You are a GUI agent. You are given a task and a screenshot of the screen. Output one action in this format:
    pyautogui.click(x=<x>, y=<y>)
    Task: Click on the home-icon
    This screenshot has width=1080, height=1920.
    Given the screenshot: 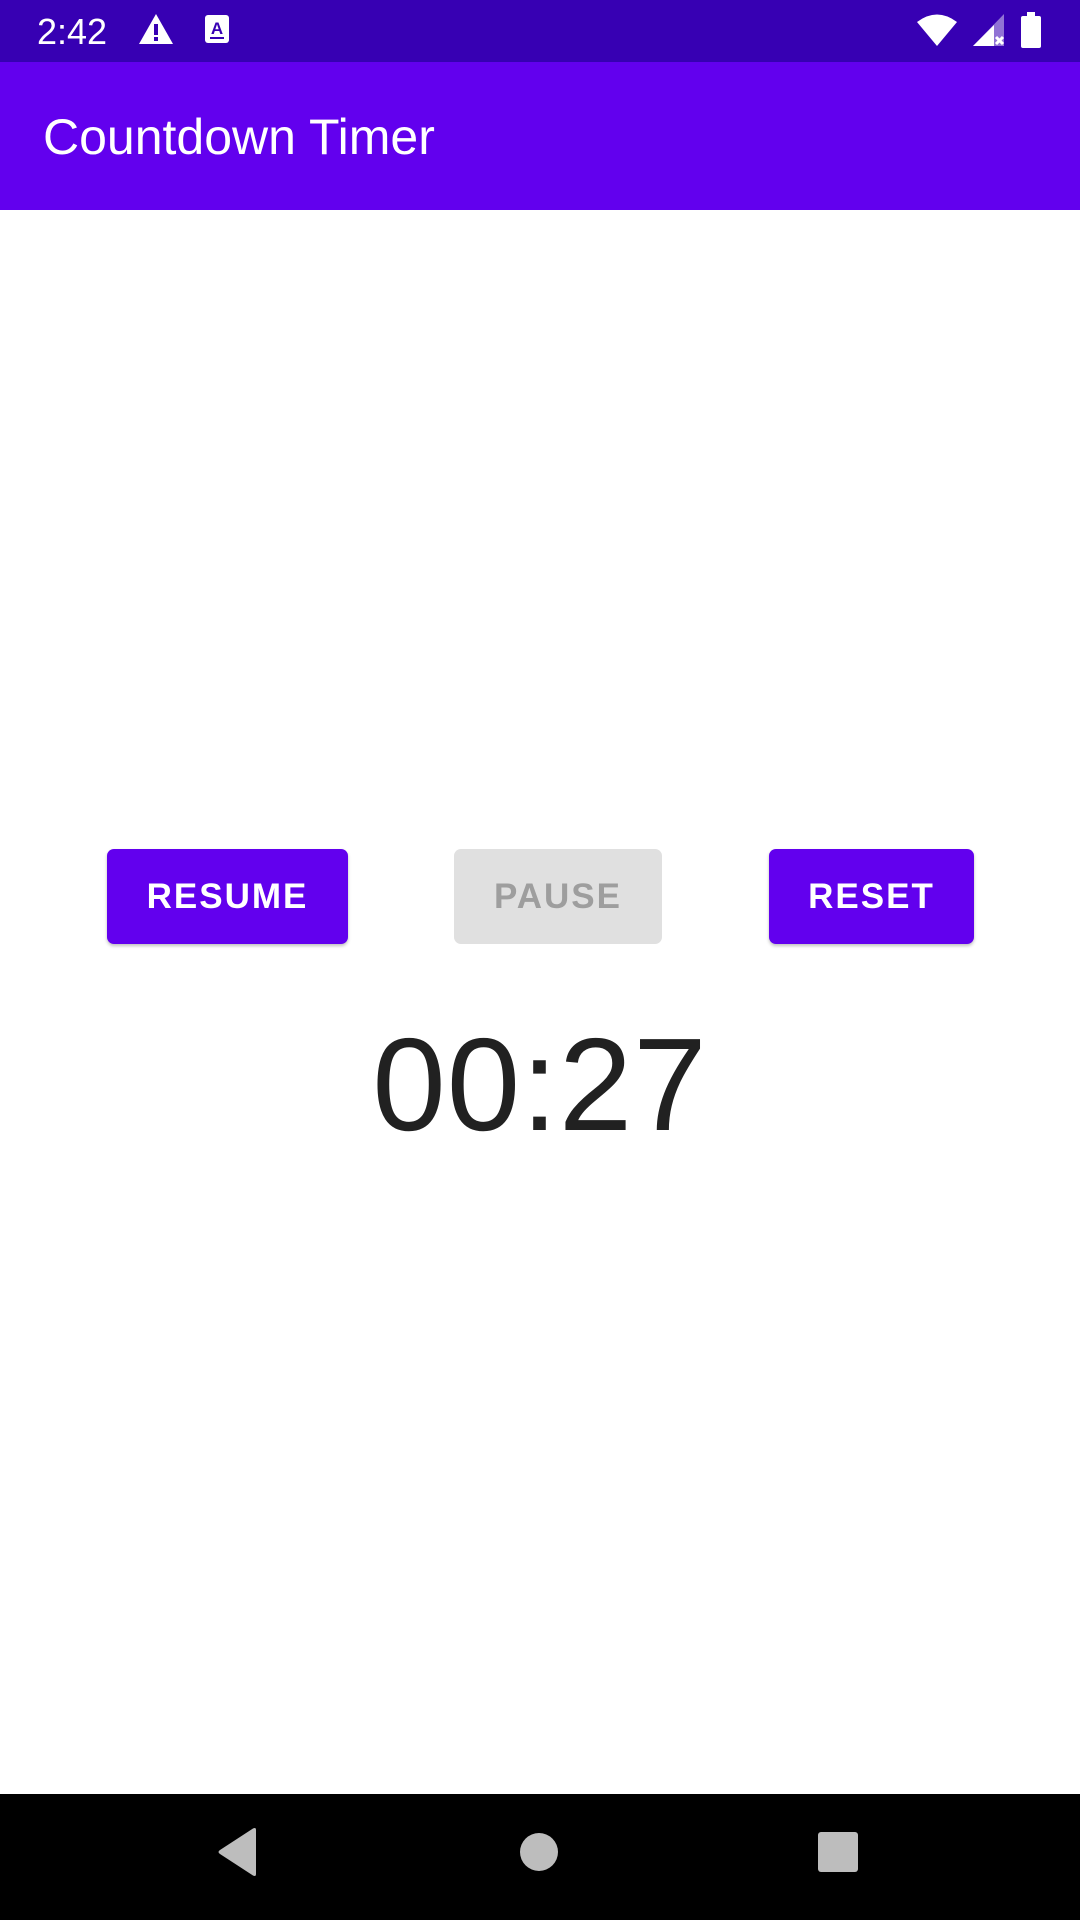 What is the action you would take?
    pyautogui.click(x=539, y=1854)
    